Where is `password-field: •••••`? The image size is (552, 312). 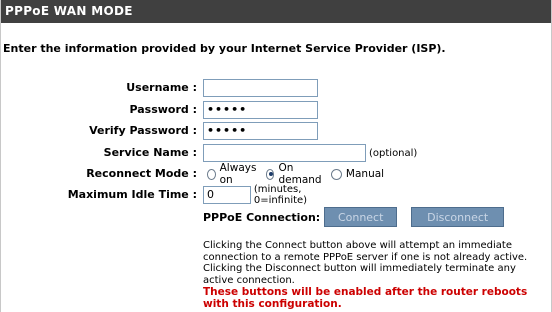
password-field: ••••• is located at coordinates (260, 110).